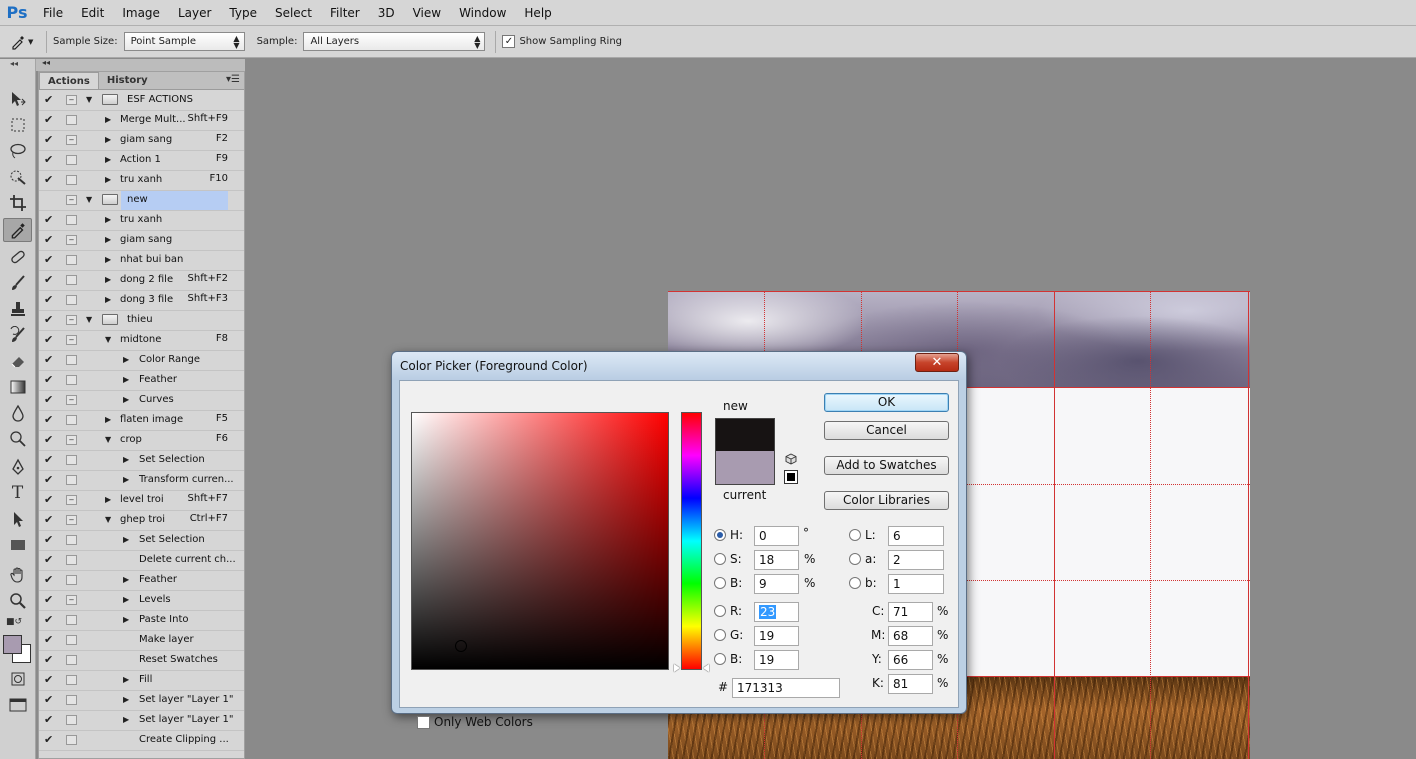 The height and width of the screenshot is (759, 1416). Describe the element at coordinates (886, 465) in the screenshot. I see `add-to-swatches-button: Add to Swatches` at that location.